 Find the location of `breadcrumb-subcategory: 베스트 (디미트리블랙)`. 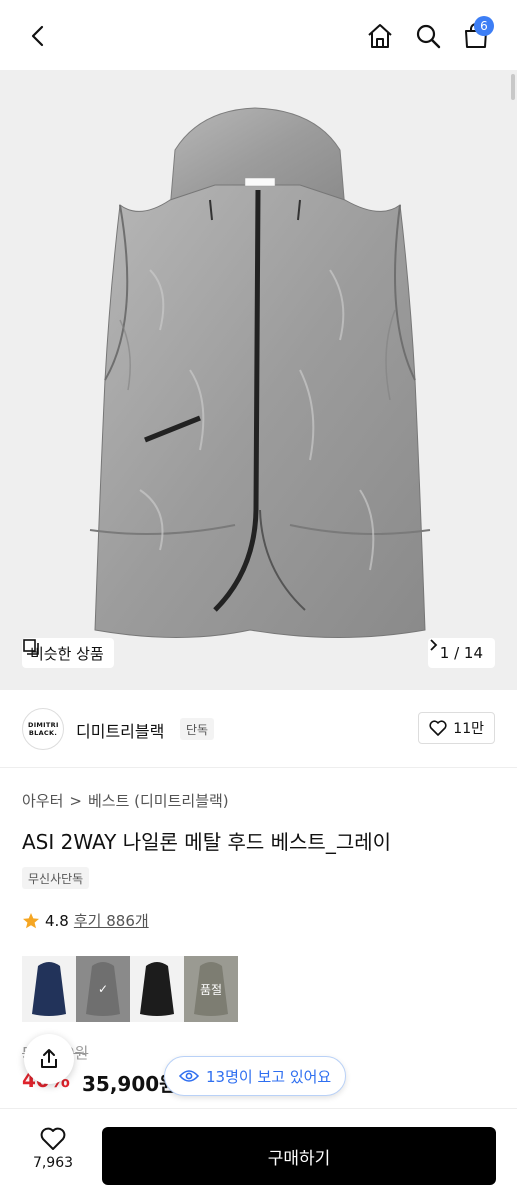

breadcrumb-subcategory: 베스트 (디미트리블랙) is located at coordinates (158, 800).